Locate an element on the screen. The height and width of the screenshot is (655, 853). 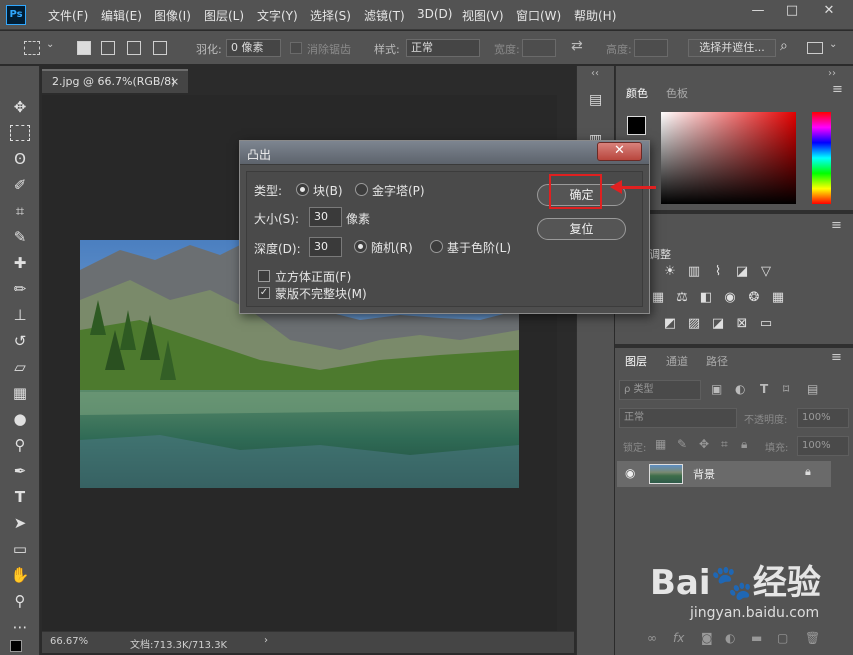
menu-layer: 图层(L) is located at coordinates (224, 15).